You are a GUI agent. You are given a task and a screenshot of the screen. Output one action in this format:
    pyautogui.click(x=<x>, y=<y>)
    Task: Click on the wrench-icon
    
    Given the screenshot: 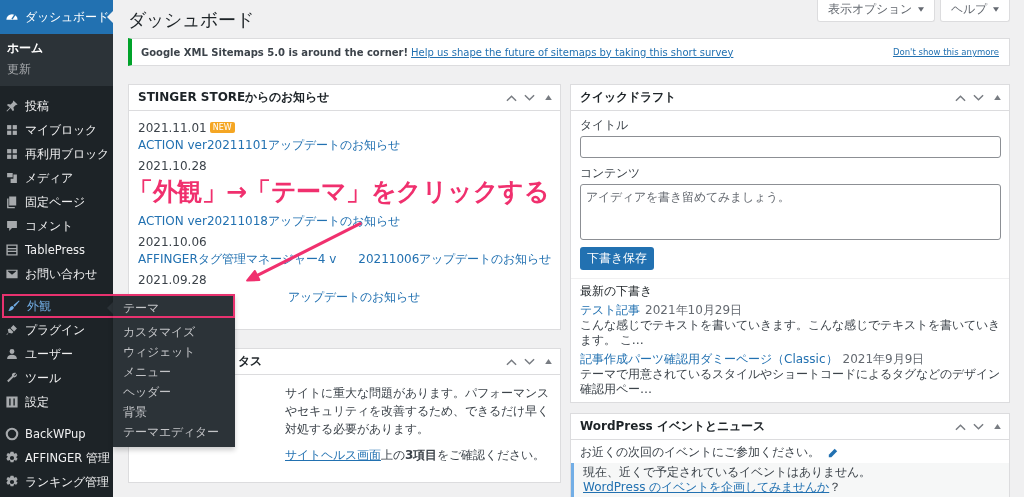 What is the action you would take?
    pyautogui.click(x=12, y=378)
    